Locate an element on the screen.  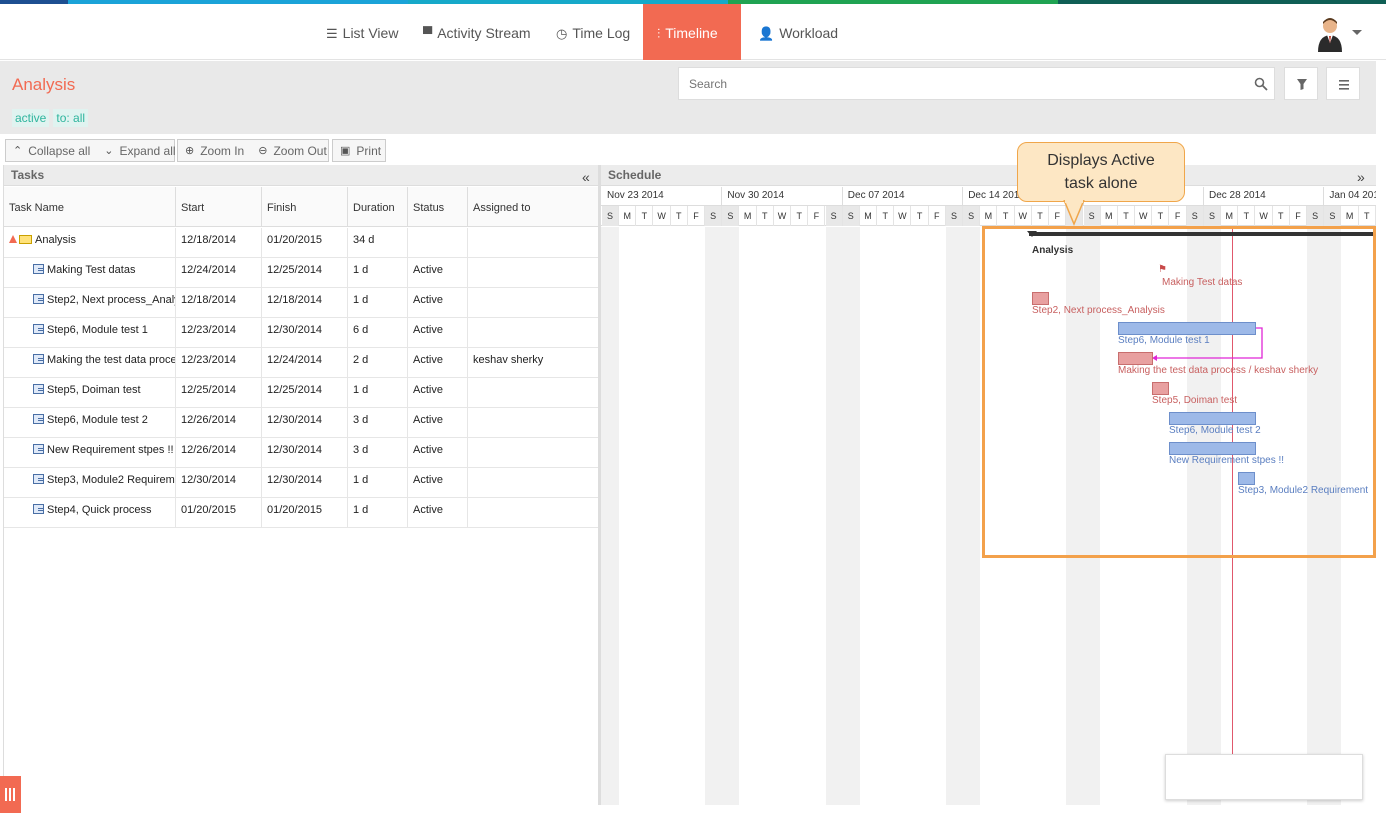
cell-assigned is located at coordinates (533, 453).